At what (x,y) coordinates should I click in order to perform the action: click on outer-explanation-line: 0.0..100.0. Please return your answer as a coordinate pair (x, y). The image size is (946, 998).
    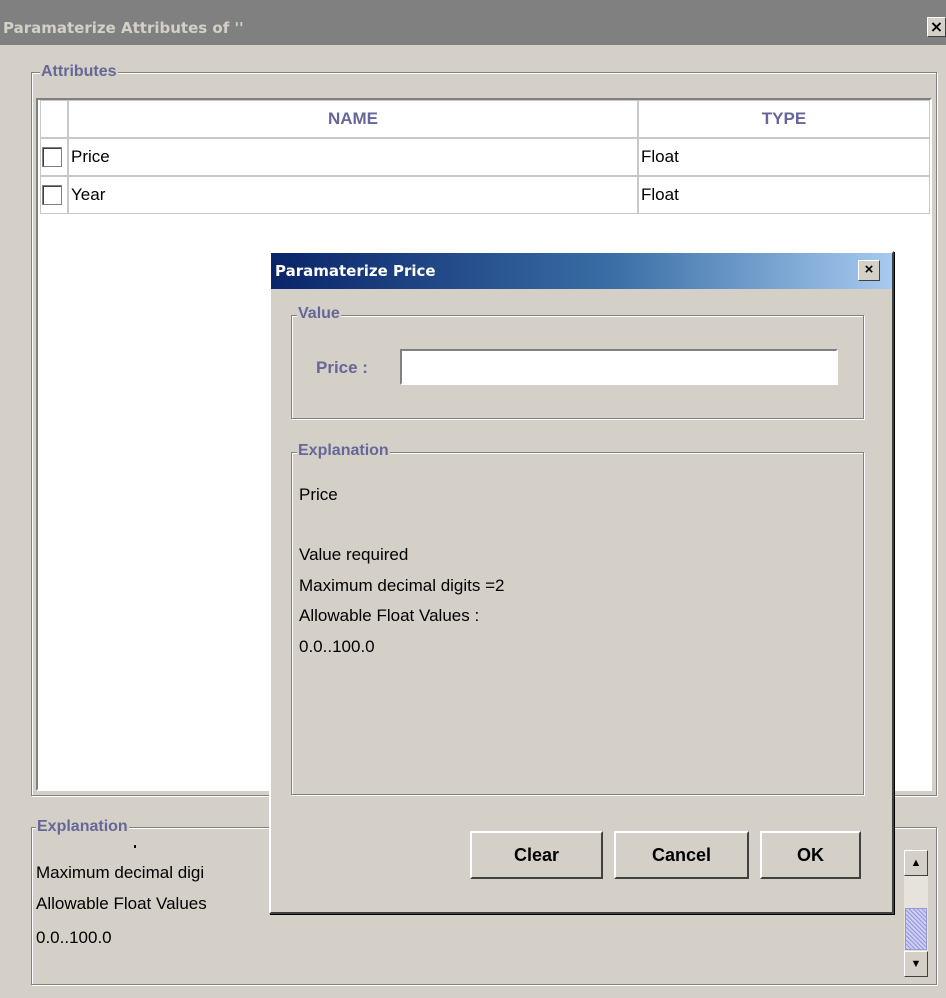
    Looking at the image, I should click on (74, 937).